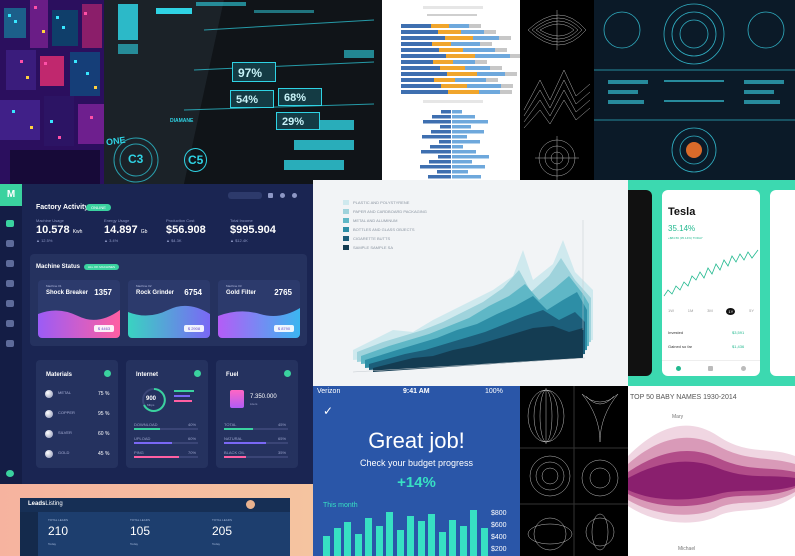 Image resolution: width=795 pixels, height=556 pixels. I want to click on internet-row-2-pct: 60%, so click(192, 438).